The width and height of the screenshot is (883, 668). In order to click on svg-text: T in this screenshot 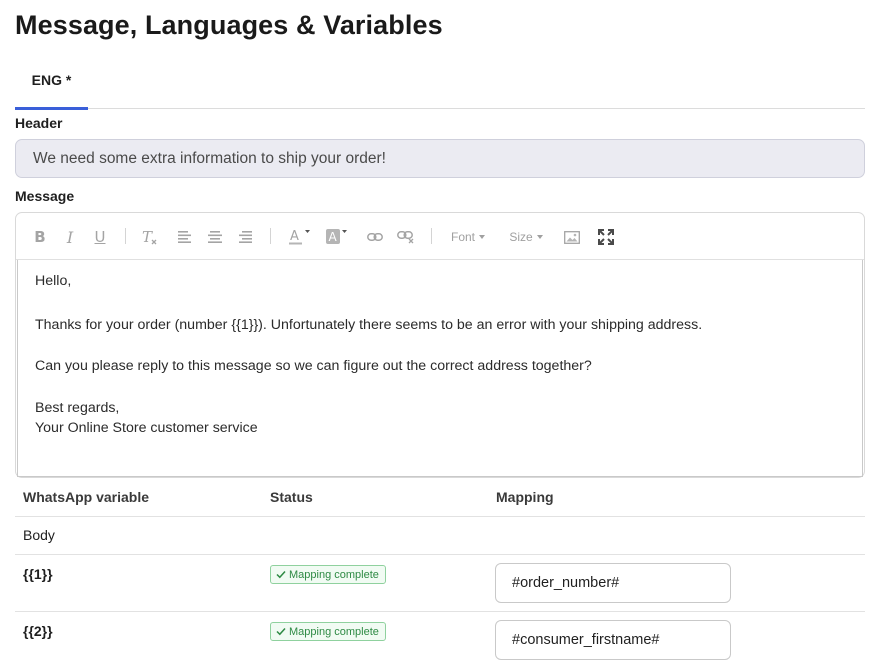, I will do `click(147, 237)`.